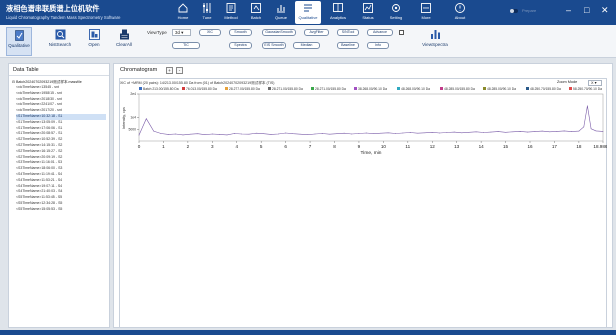 This screenshot has width=616, height=335. What do you see at coordinates (396, 17) in the screenshot?
I see `nav-label: Setting` at bounding box center [396, 17].